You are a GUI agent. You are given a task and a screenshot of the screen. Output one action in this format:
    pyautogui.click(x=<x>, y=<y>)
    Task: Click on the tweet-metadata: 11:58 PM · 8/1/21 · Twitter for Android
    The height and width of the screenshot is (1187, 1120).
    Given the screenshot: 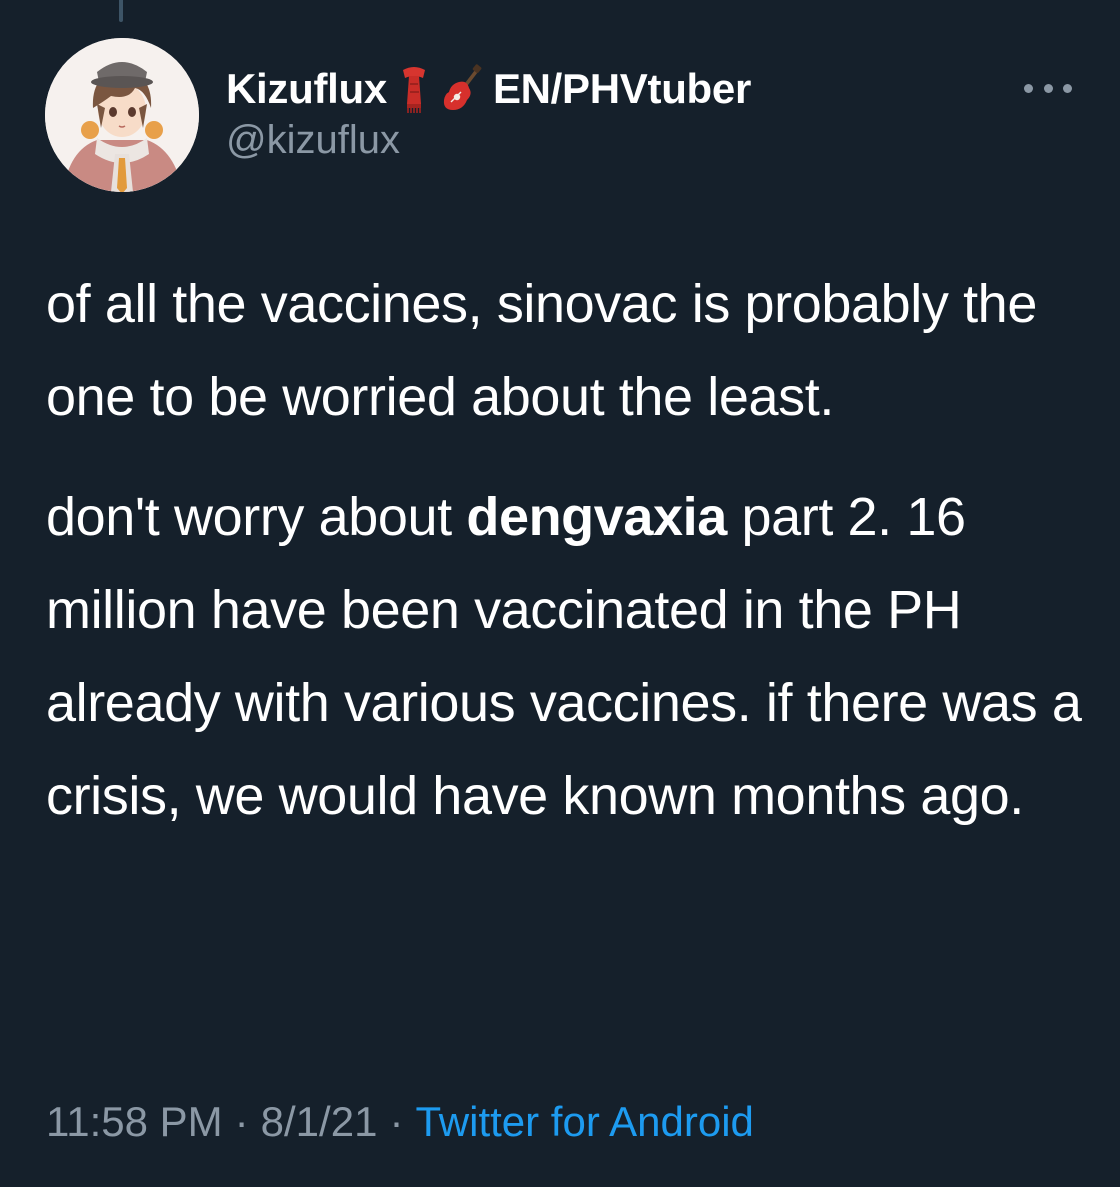 What is the action you would take?
    pyautogui.click(x=400, y=1122)
    